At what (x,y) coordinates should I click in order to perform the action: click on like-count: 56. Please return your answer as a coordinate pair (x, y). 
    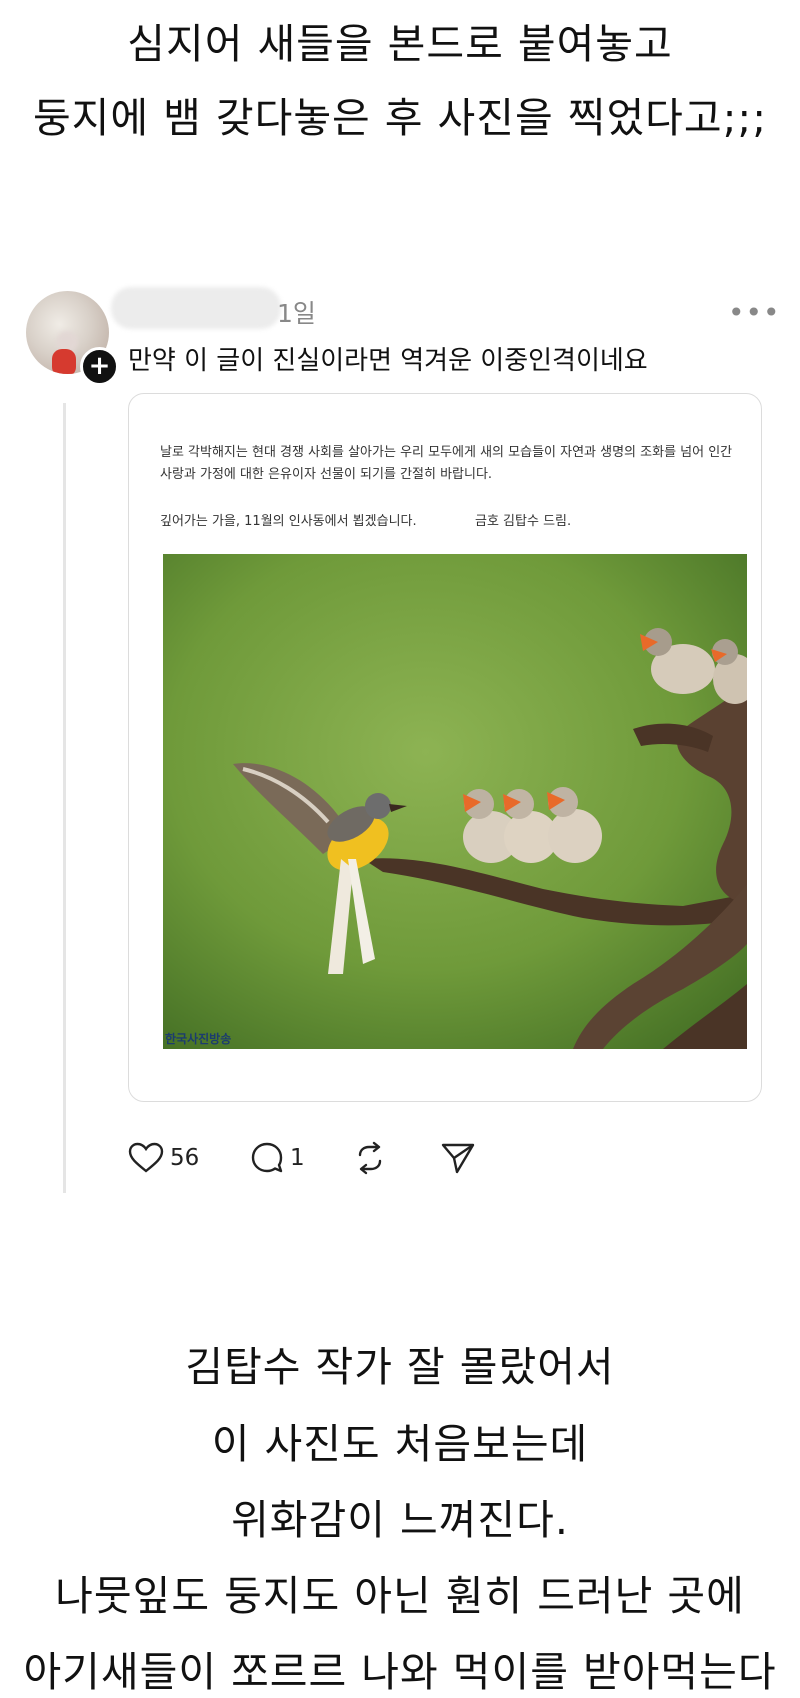
    Looking at the image, I should click on (185, 1158).